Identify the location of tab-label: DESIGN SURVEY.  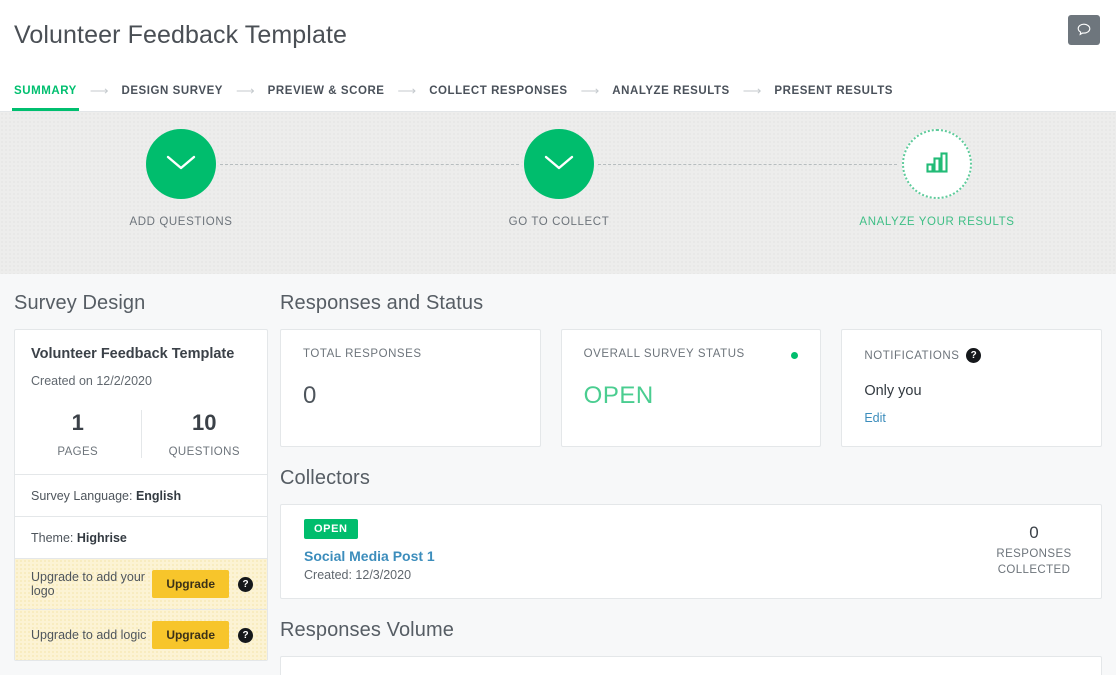
(172, 90).